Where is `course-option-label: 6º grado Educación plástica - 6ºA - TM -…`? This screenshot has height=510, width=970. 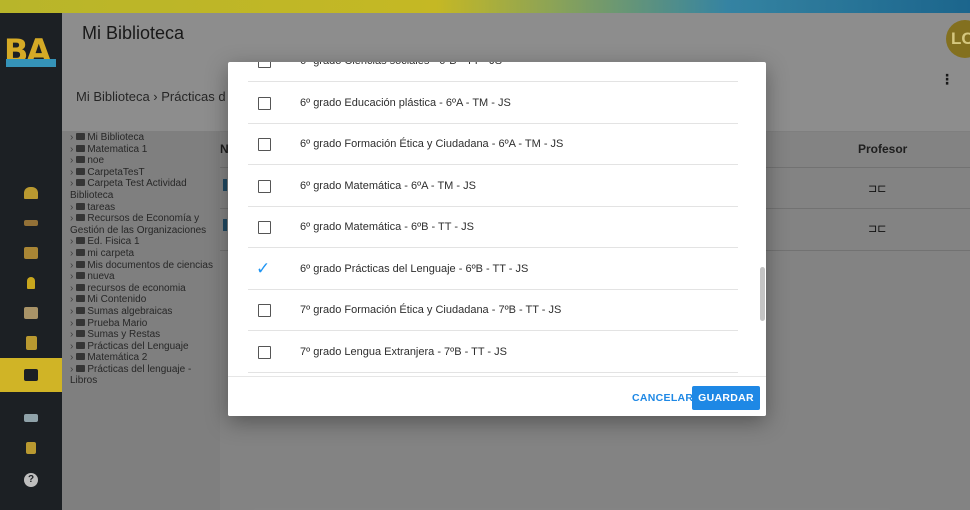 course-option-label: 6º grado Educación plástica - 6ºA - TM -… is located at coordinates (405, 102).